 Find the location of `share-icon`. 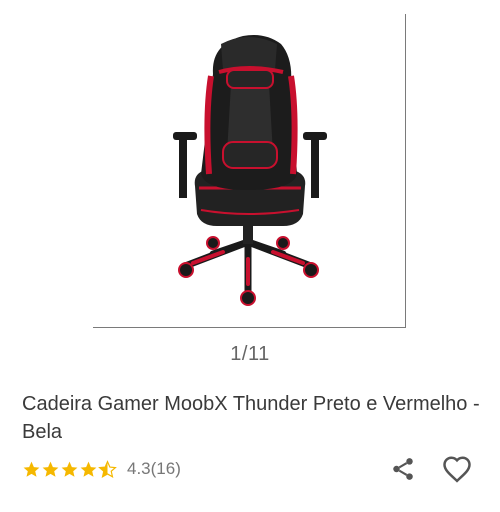

share-icon is located at coordinates (403, 469).